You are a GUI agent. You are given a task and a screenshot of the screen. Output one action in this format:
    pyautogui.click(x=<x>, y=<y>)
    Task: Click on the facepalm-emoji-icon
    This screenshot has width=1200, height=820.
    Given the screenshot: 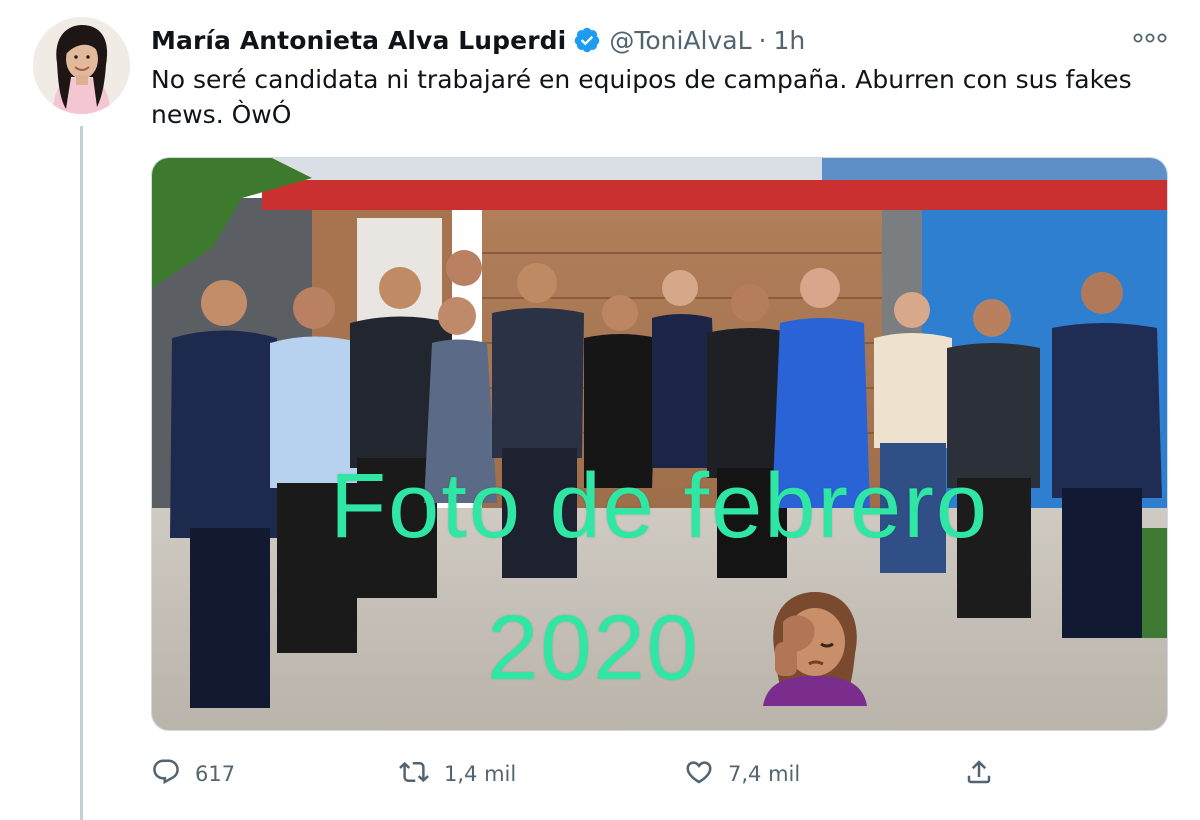 What is the action you would take?
    pyautogui.click(x=815, y=645)
    